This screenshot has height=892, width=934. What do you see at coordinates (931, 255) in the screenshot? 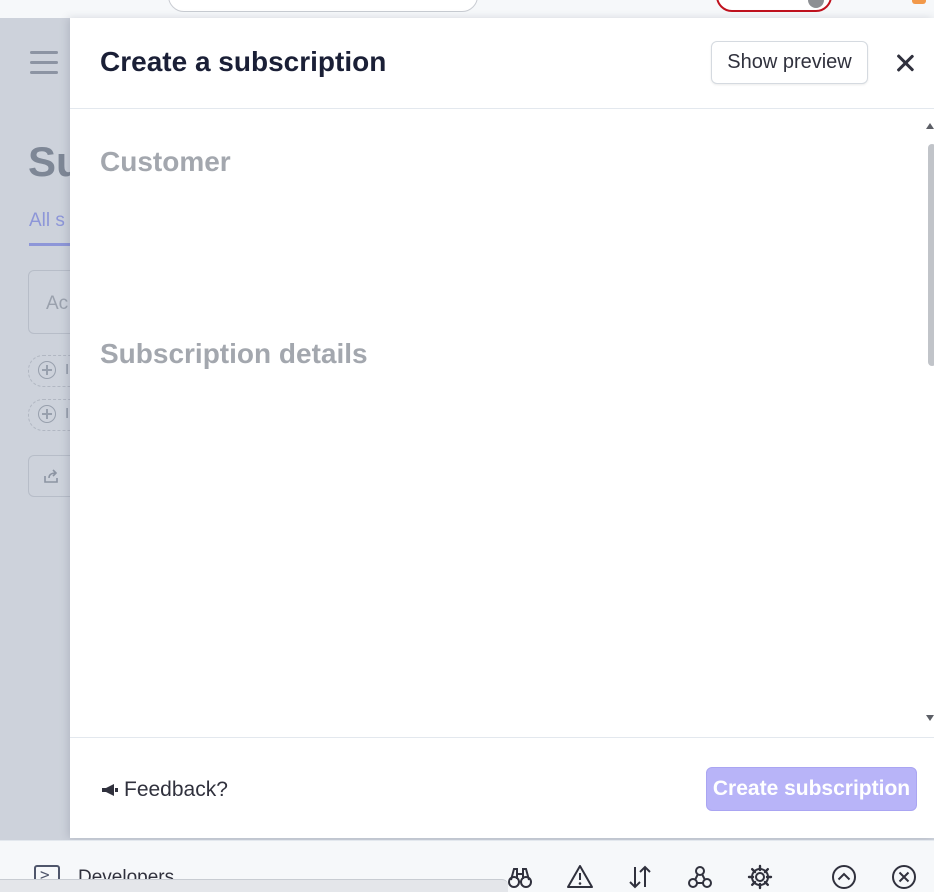
I see `scrollbar-thumb` at bounding box center [931, 255].